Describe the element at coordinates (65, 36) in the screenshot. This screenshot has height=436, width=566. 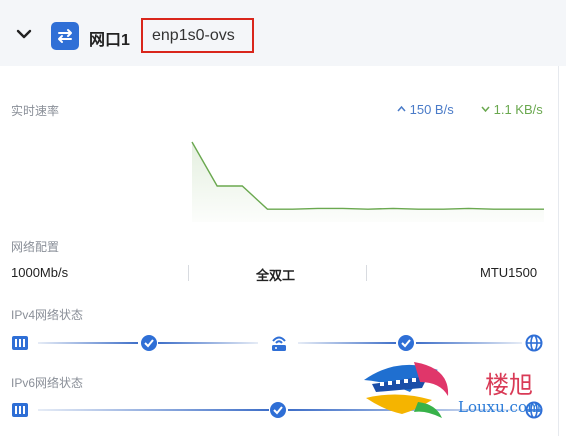
I see `port-swap-icon` at that location.